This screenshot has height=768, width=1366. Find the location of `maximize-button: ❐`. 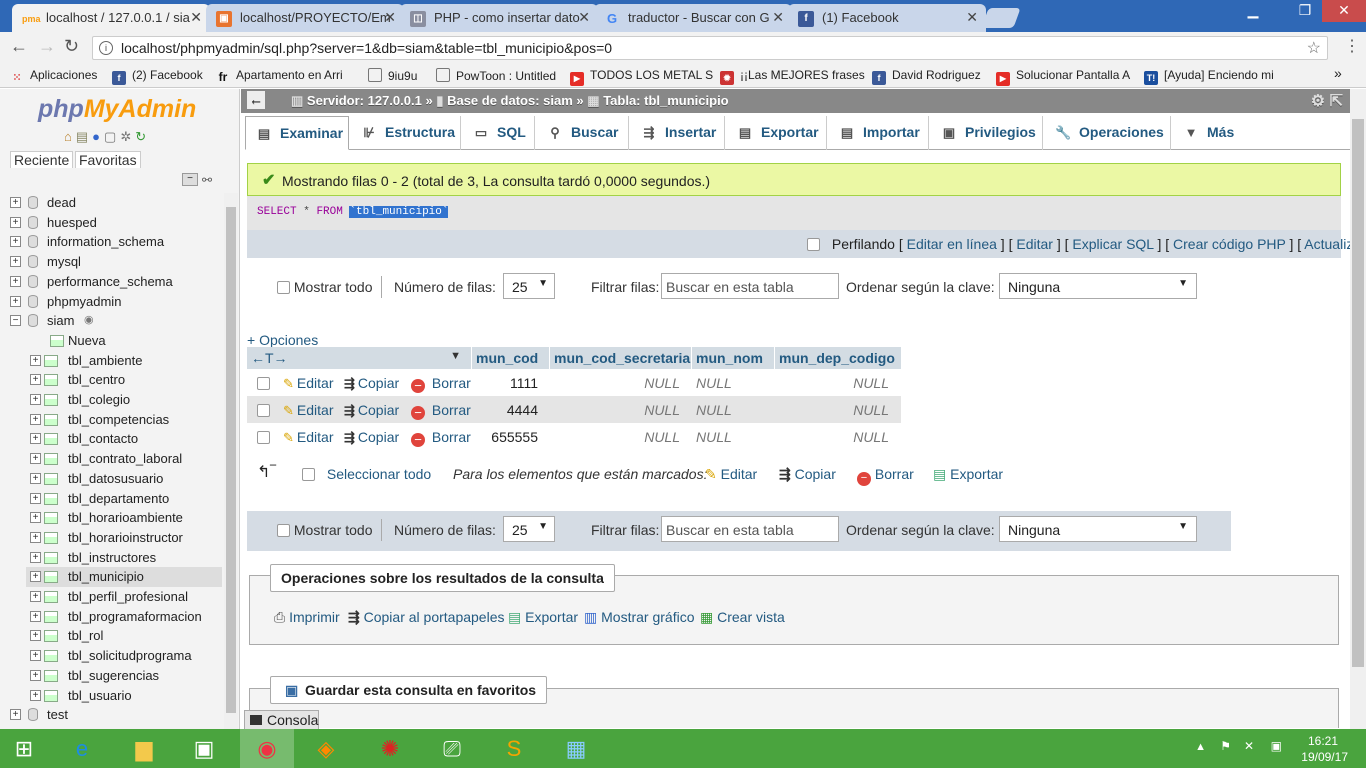

maximize-button: ❐ is located at coordinates (1305, 11).